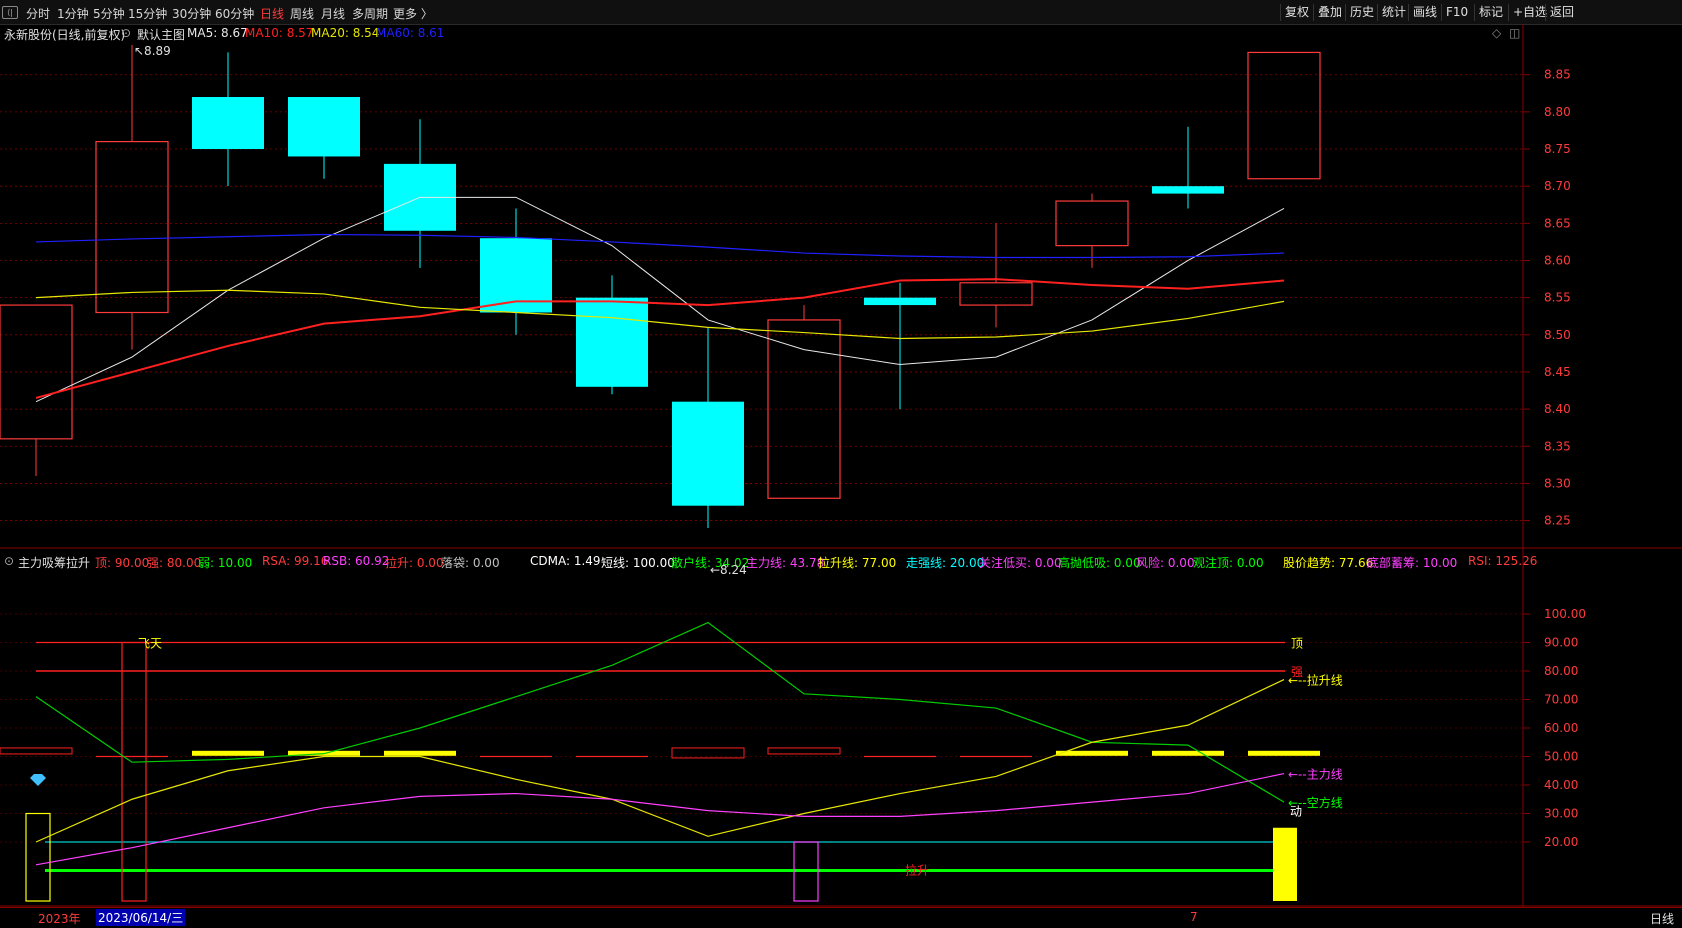 The height and width of the screenshot is (928, 1682). Describe the element at coordinates (1557, 112) in the screenshot. I see `price-tick-label: 8.80` at that location.